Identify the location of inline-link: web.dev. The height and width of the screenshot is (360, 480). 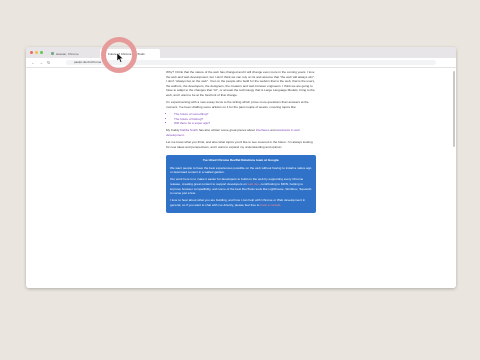
(253, 184).